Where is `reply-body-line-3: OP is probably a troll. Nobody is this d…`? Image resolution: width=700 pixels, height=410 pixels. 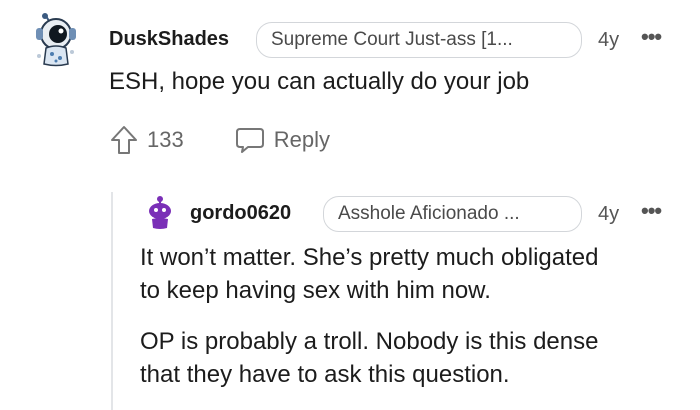 reply-body-line-3: OP is probably a troll. Nobody is this d… is located at coordinates (369, 341).